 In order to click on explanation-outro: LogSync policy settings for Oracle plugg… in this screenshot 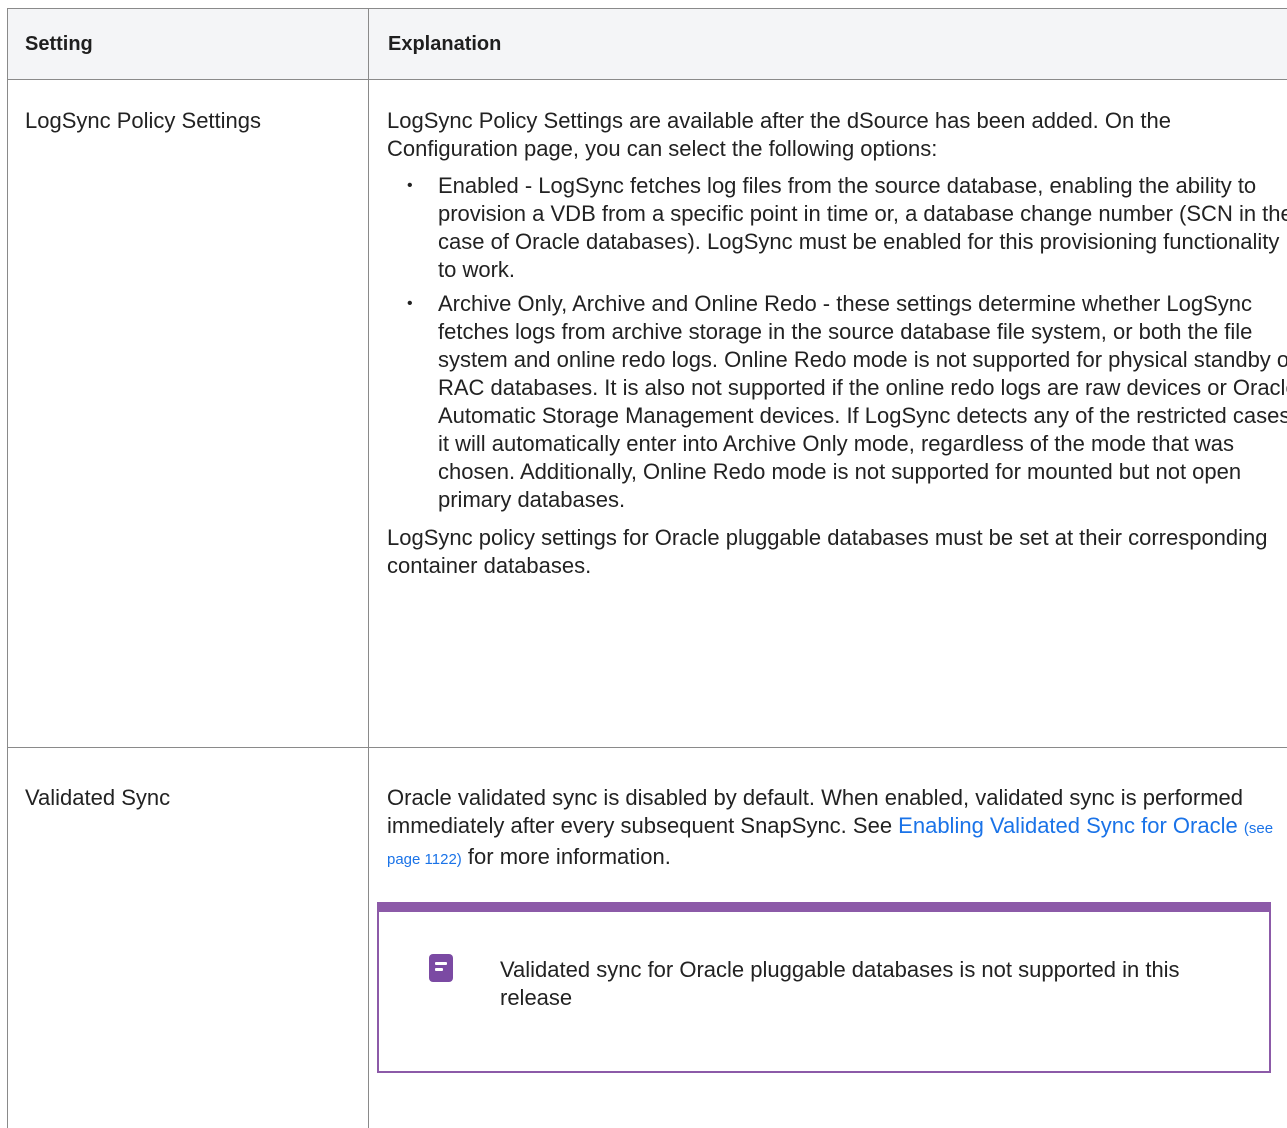, I will do `click(827, 551)`.